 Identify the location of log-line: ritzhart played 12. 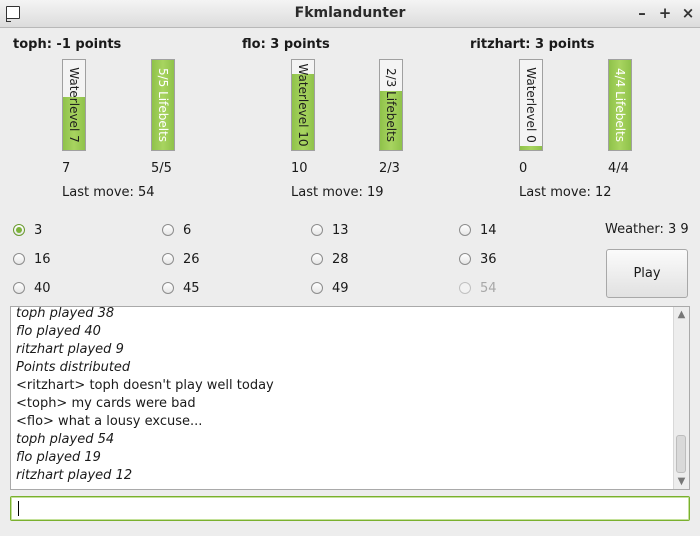
(74, 475).